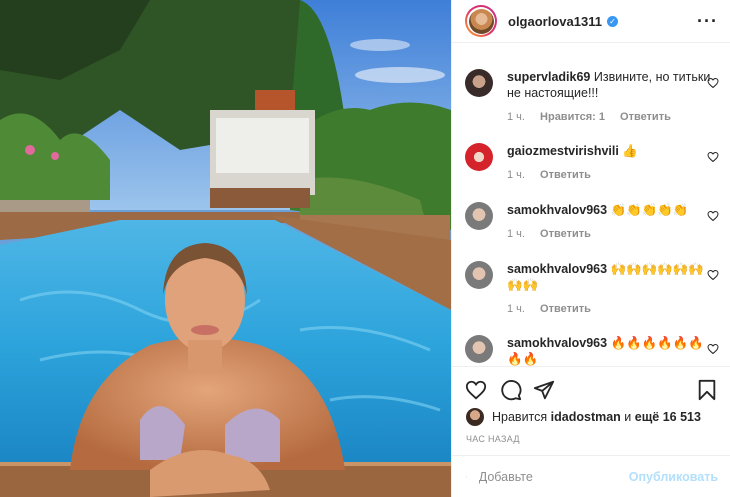 This screenshot has height=497, width=730. Describe the element at coordinates (628, 417) in the screenshot. I see `likes-conjunction: и` at that location.